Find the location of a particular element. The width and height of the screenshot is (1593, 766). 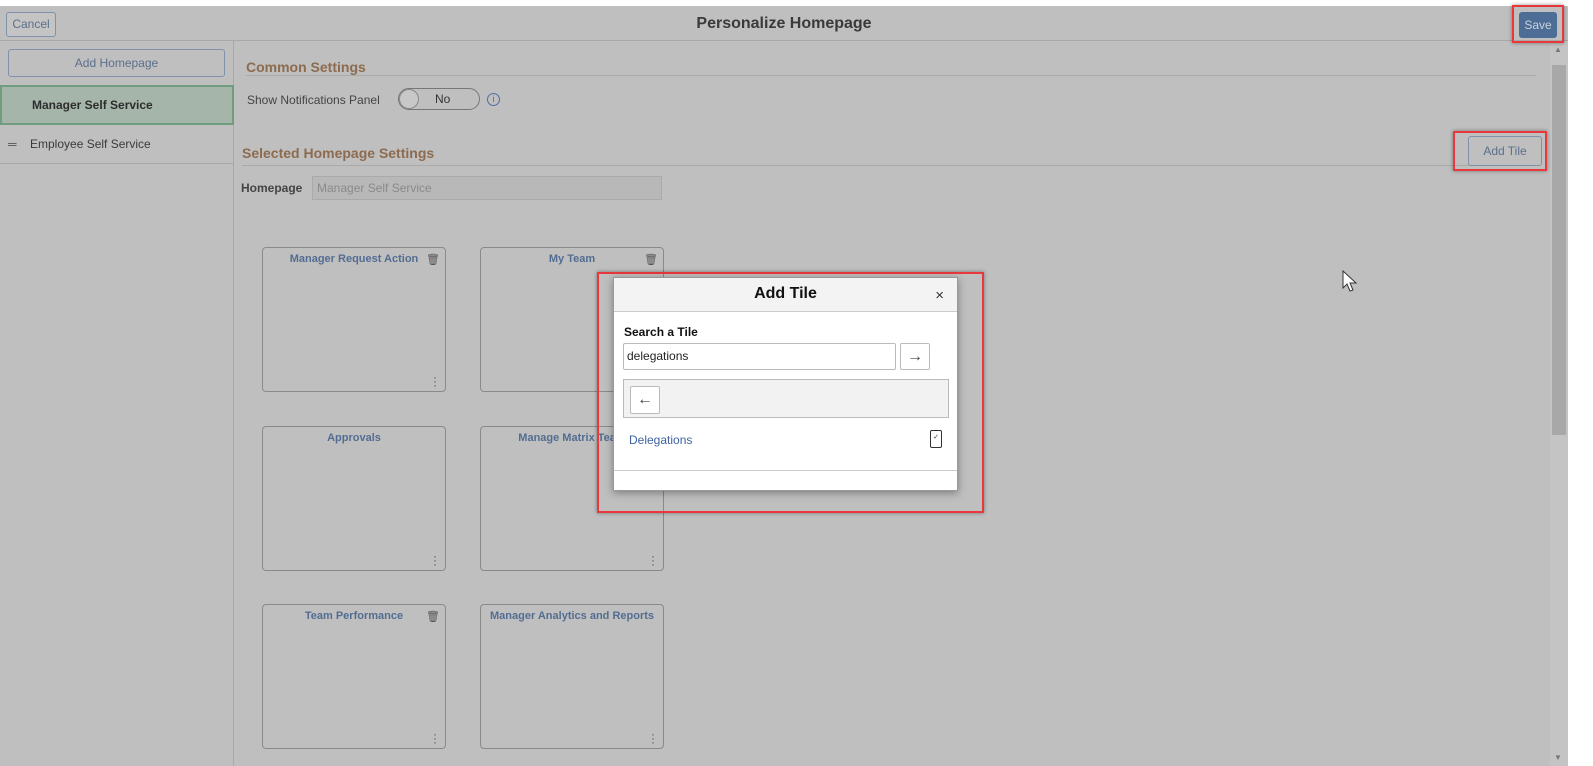

page-title: Personalize Homepage is located at coordinates (784, 23).